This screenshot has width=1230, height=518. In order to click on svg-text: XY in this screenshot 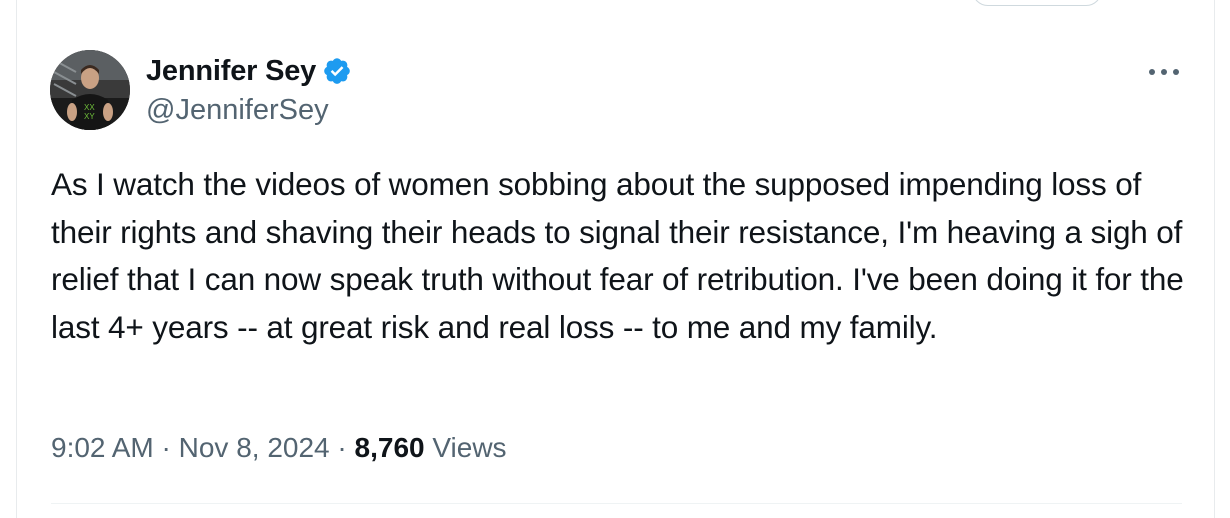, I will do `click(89, 116)`.